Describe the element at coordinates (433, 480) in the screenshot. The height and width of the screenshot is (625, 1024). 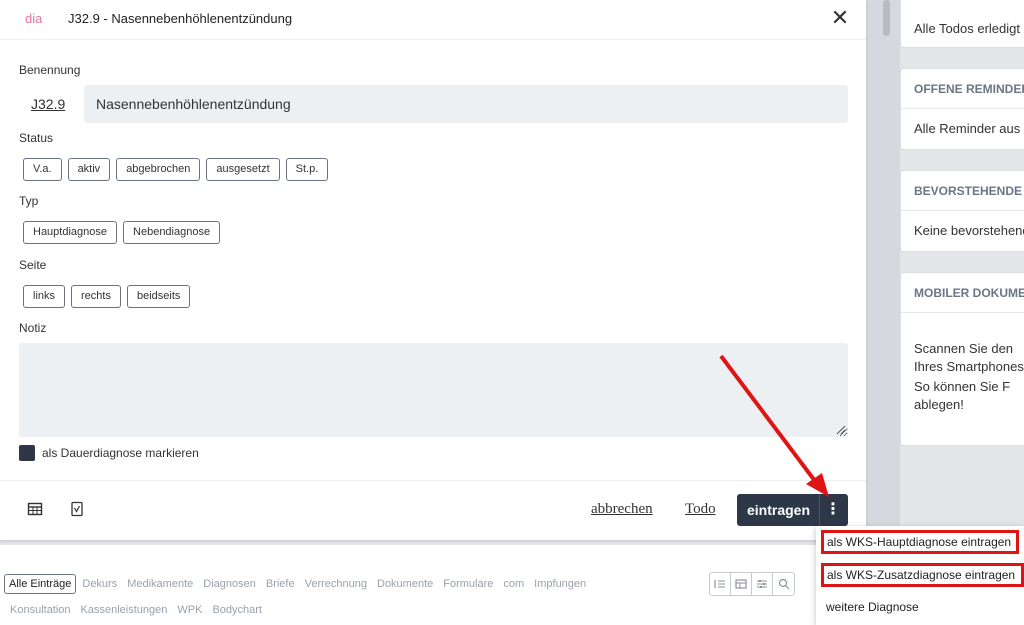
I see `footer-divider` at that location.